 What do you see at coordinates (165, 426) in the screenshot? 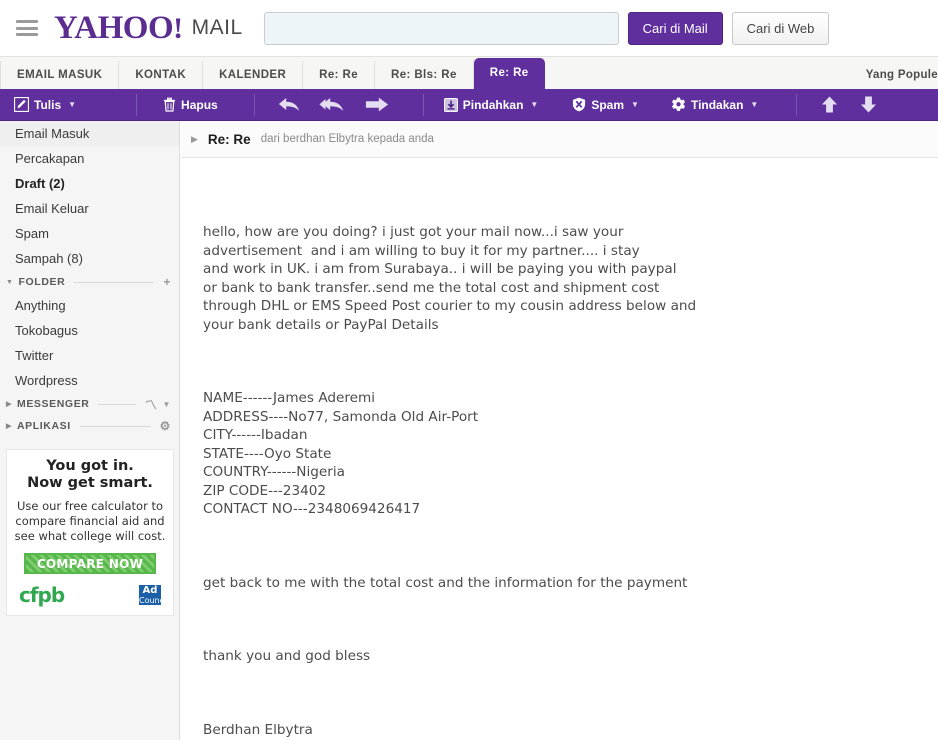
I see `gear-icon: ⚙` at bounding box center [165, 426].